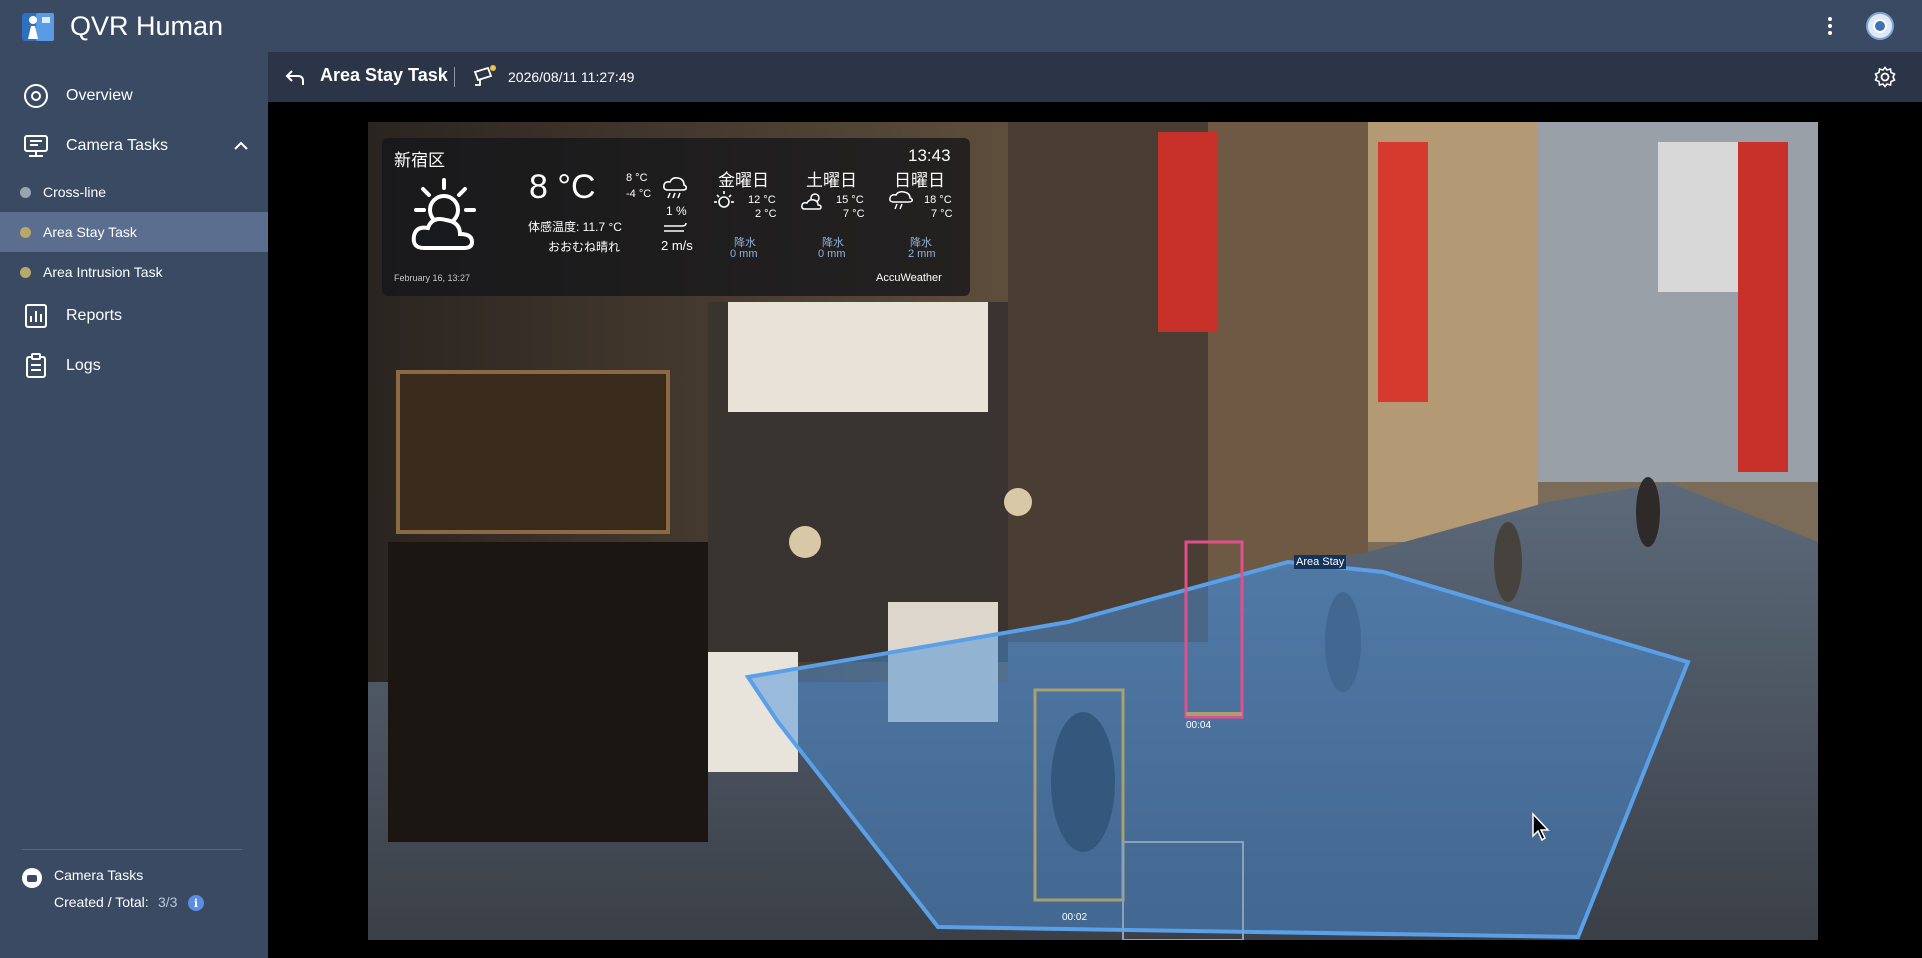 This screenshot has width=1922, height=958. I want to click on sidebar-item-label: Logs, so click(83, 365).